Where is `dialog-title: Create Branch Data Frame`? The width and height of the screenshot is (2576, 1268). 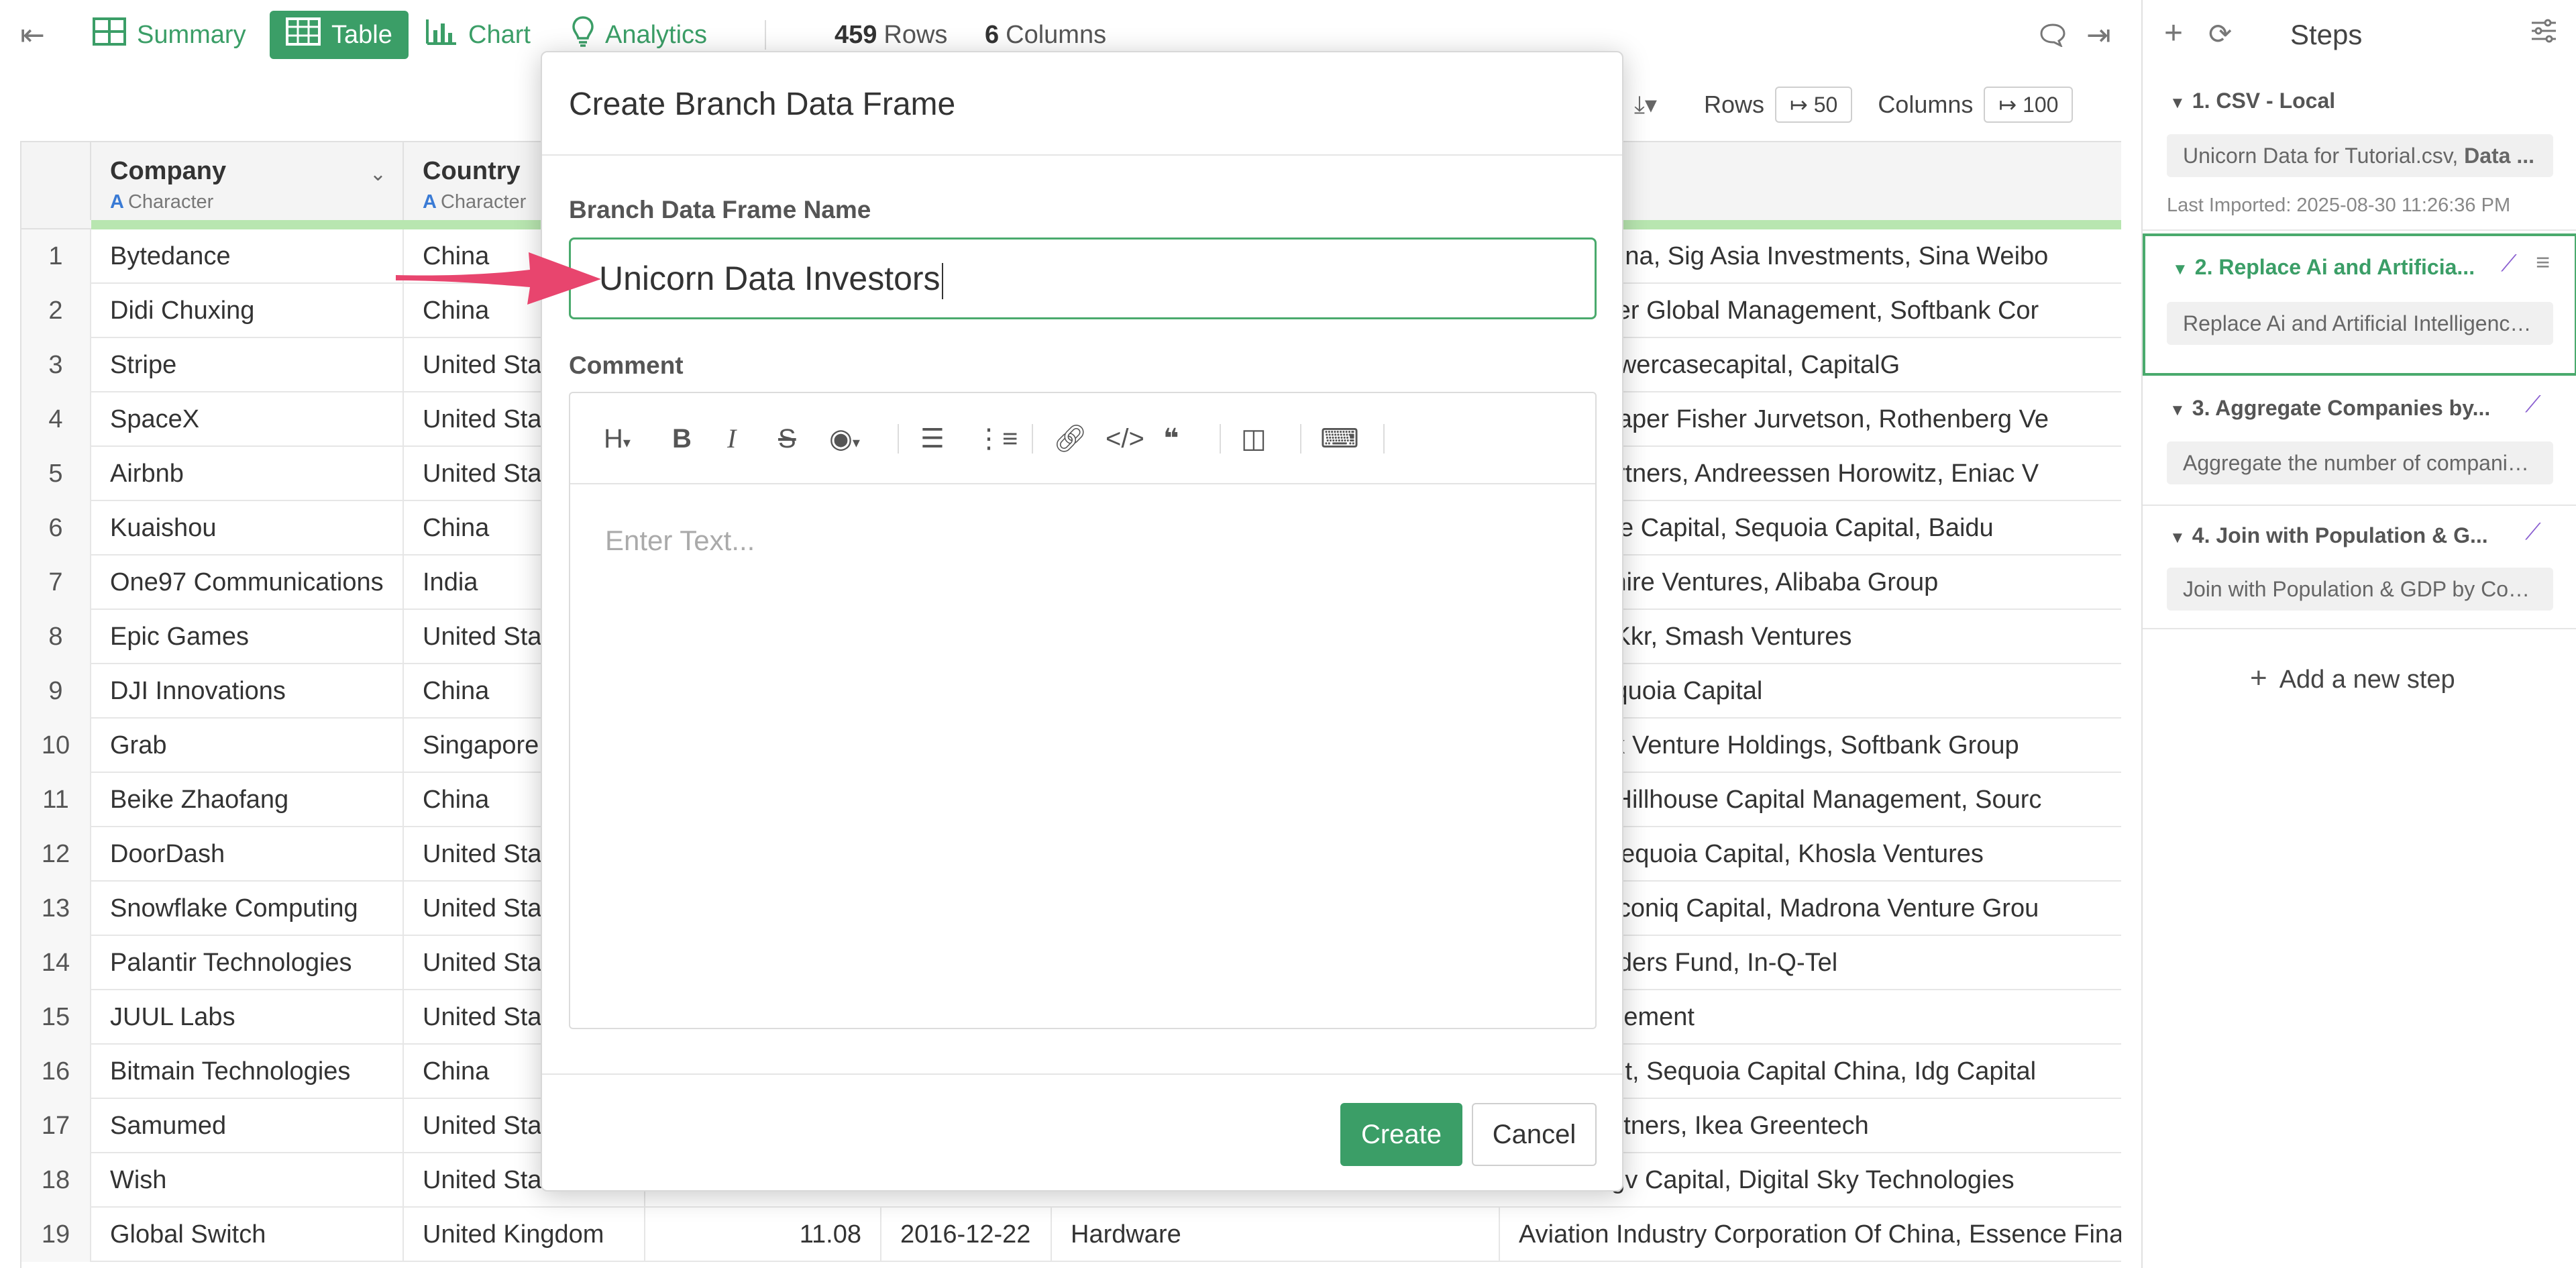
dialog-title: Create Branch Data Frame is located at coordinates (762, 104).